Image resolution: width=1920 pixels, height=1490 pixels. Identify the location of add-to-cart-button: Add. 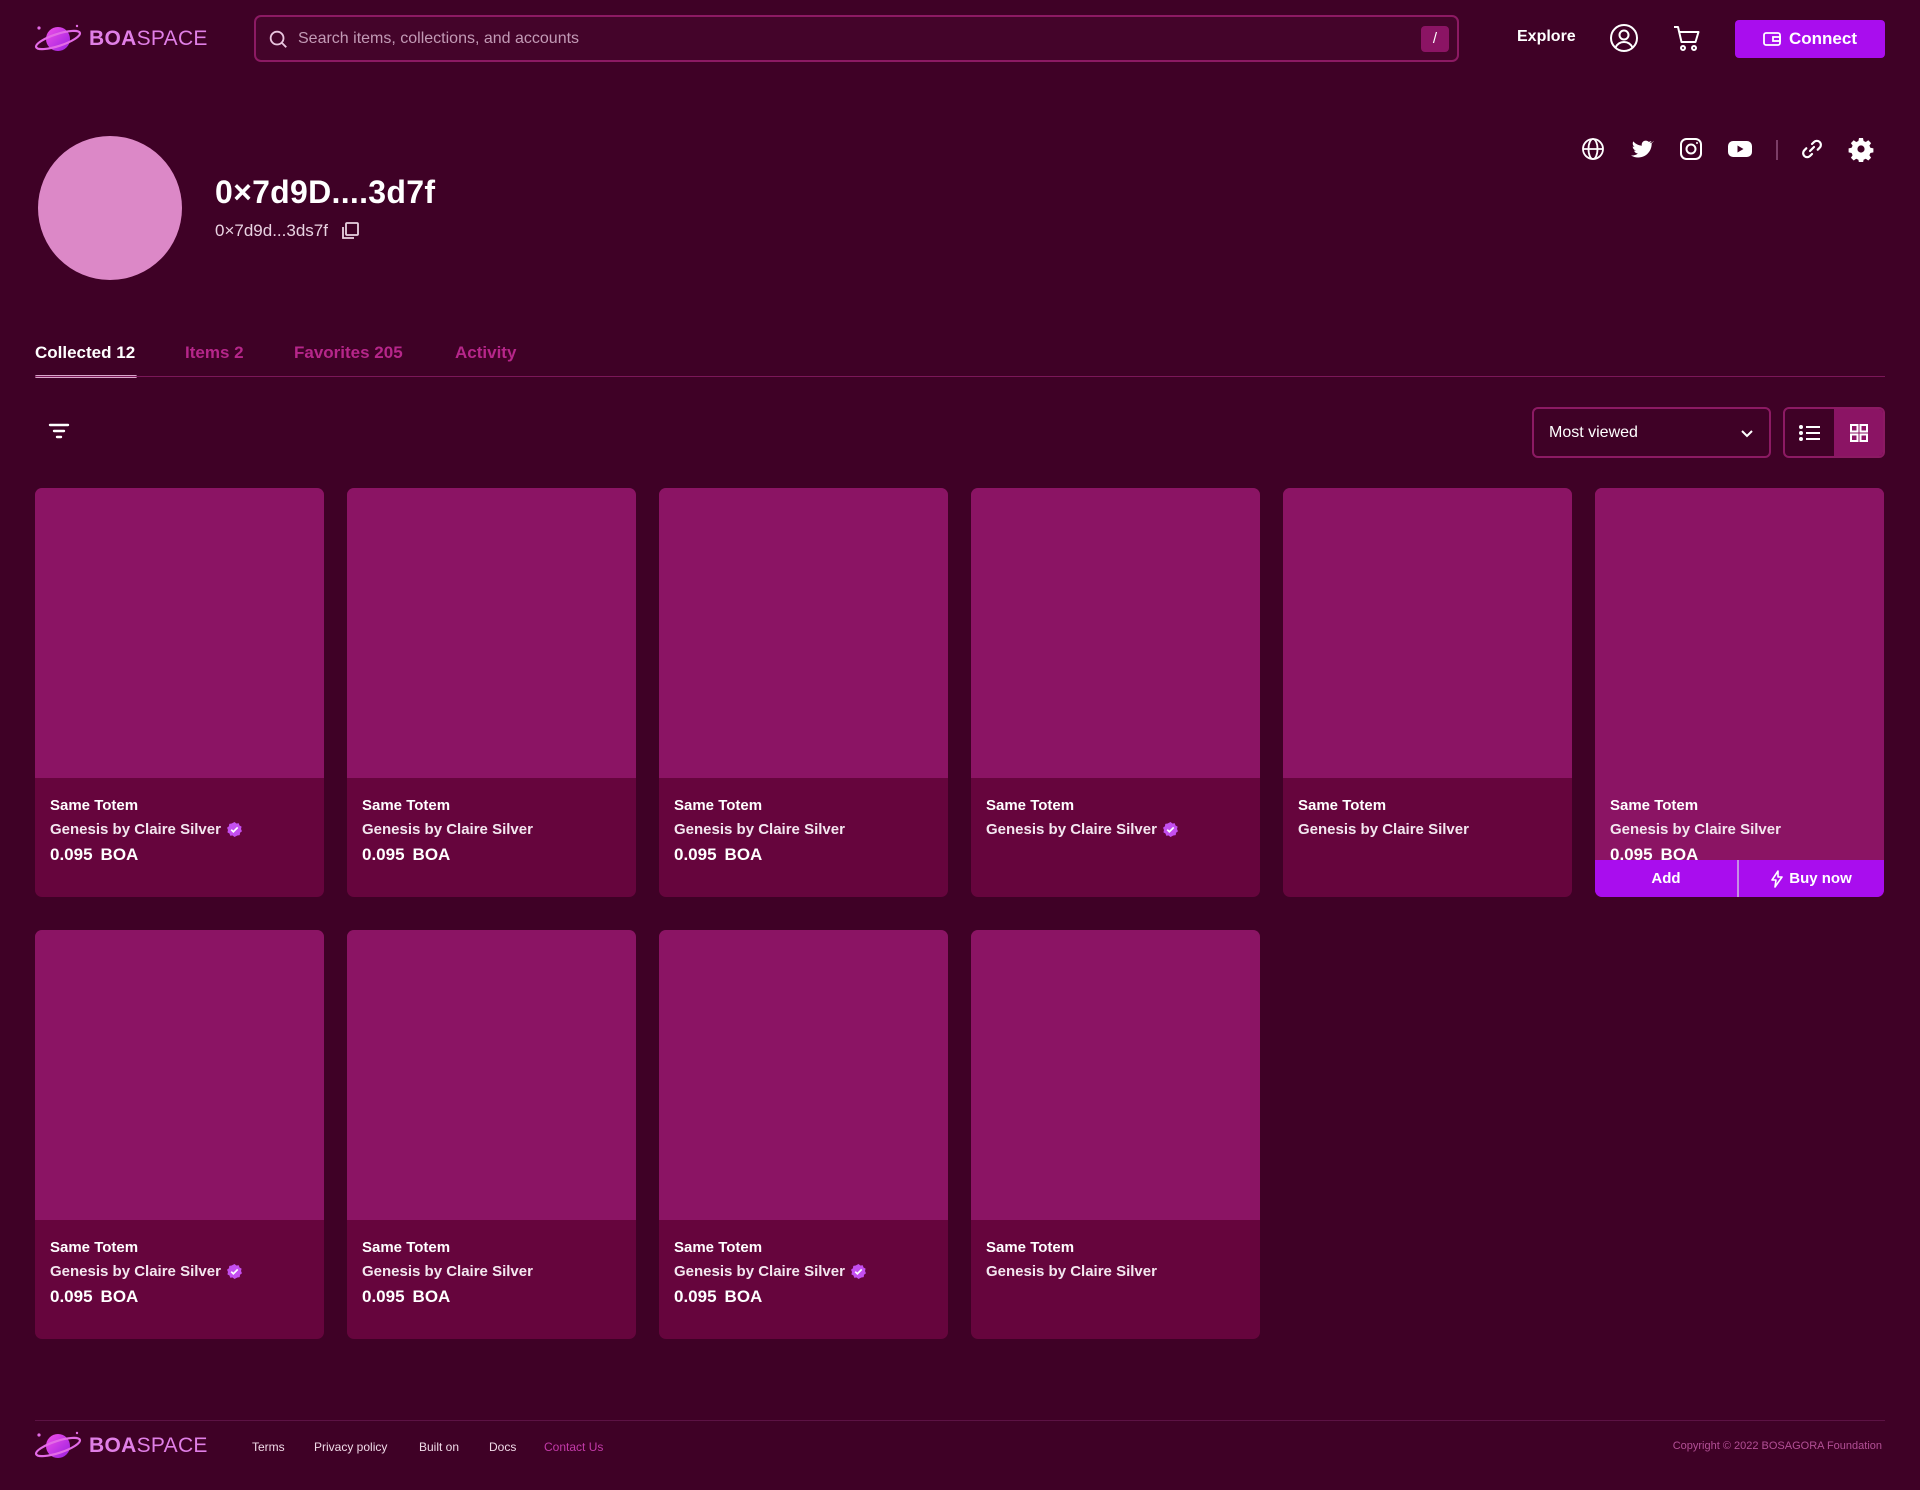
(1666, 878).